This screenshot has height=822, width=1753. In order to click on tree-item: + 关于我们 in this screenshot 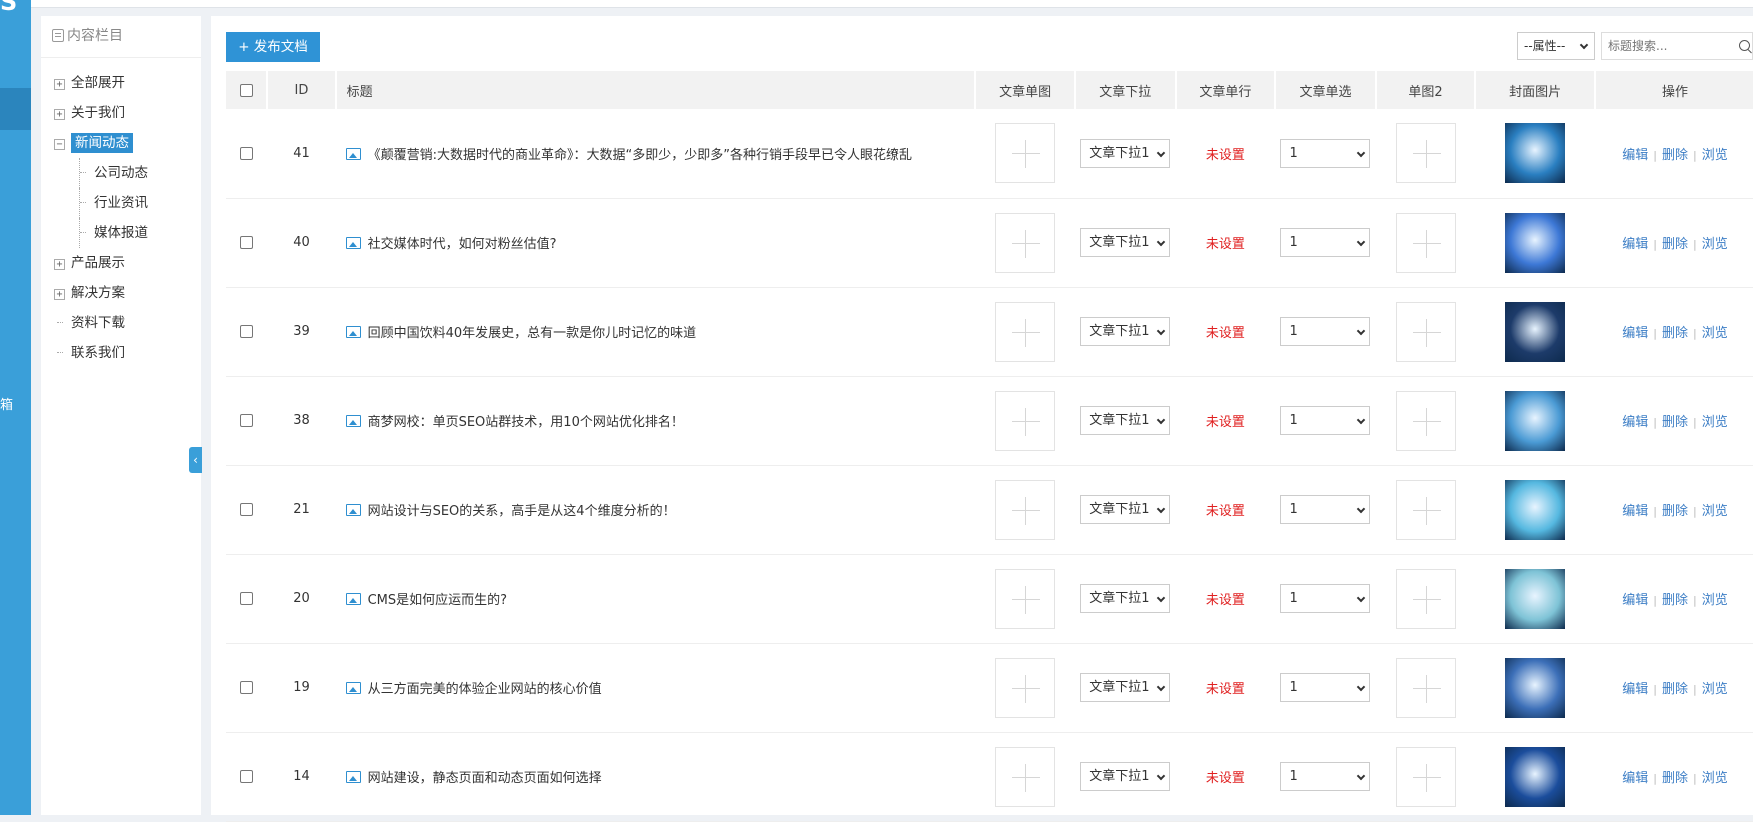, I will do `click(121, 113)`.